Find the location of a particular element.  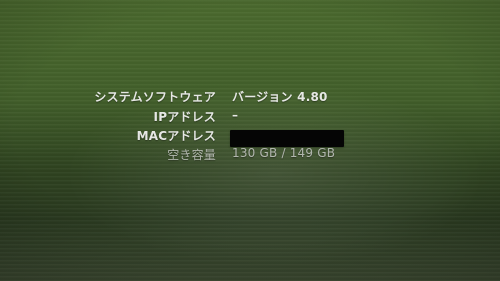

mac-address-redaction is located at coordinates (287, 138).